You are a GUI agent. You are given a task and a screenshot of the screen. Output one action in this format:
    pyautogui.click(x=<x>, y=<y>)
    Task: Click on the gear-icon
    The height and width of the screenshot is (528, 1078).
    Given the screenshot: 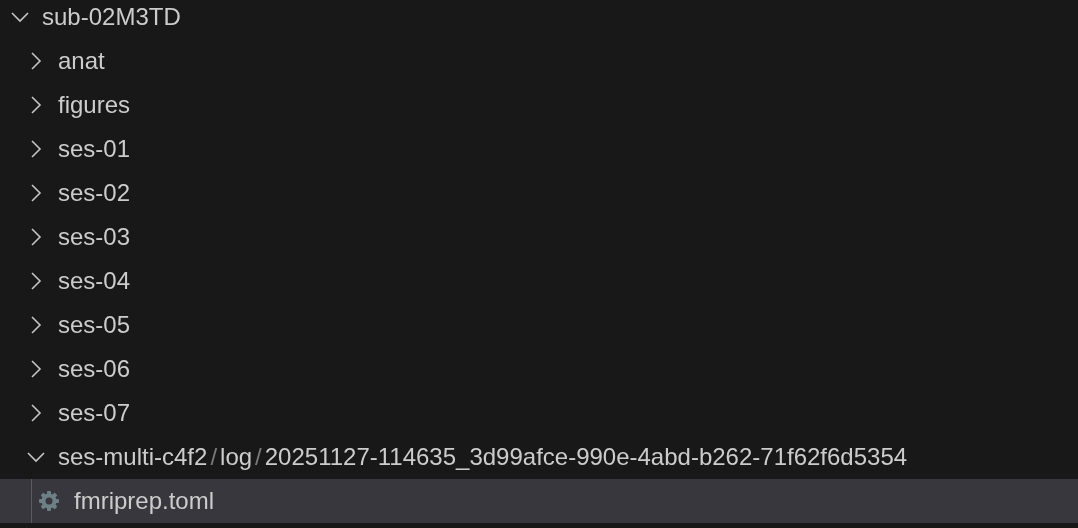 What is the action you would take?
    pyautogui.click(x=49, y=501)
    